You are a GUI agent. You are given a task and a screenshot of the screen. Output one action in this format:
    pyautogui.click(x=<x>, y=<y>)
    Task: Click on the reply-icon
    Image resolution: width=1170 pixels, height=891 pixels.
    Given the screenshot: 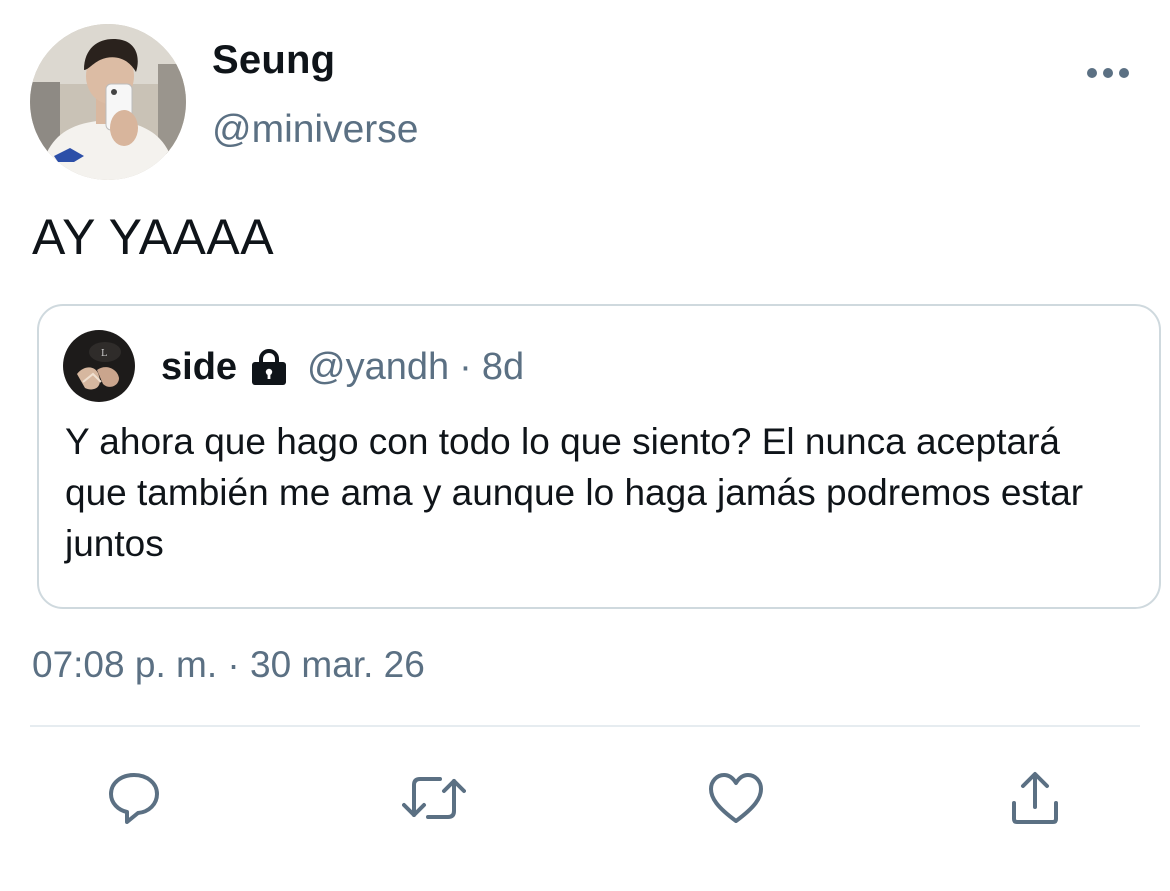 What is the action you would take?
    pyautogui.click(x=134, y=800)
    